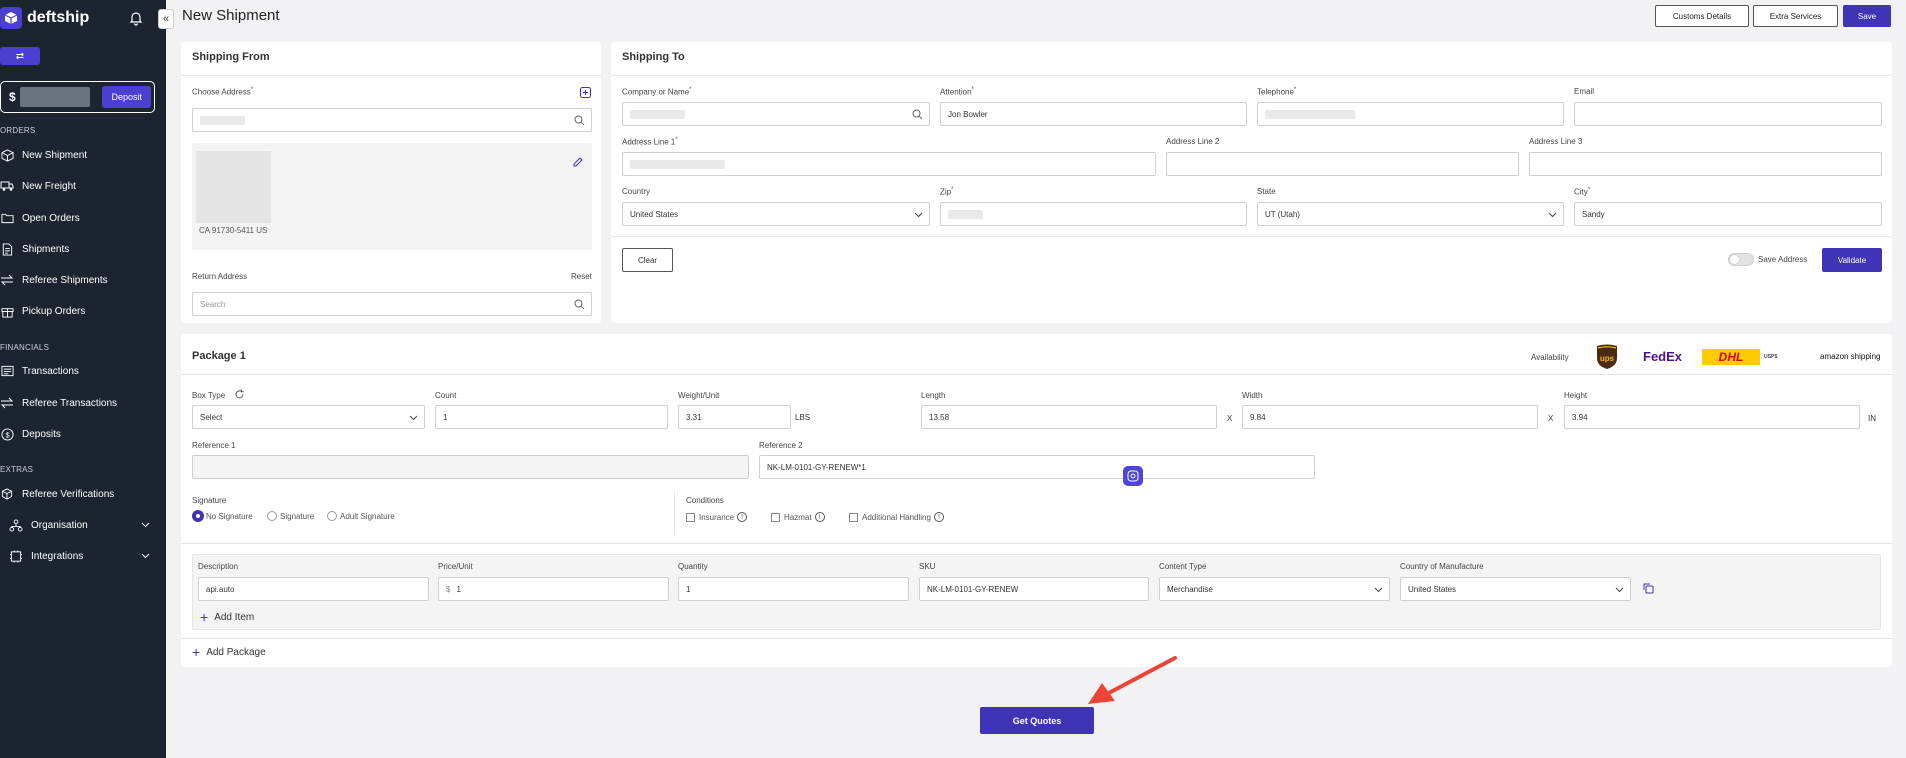 The image size is (1906, 758). Describe the element at coordinates (647, 260) in the screenshot. I see `clear-button: Clear` at that location.